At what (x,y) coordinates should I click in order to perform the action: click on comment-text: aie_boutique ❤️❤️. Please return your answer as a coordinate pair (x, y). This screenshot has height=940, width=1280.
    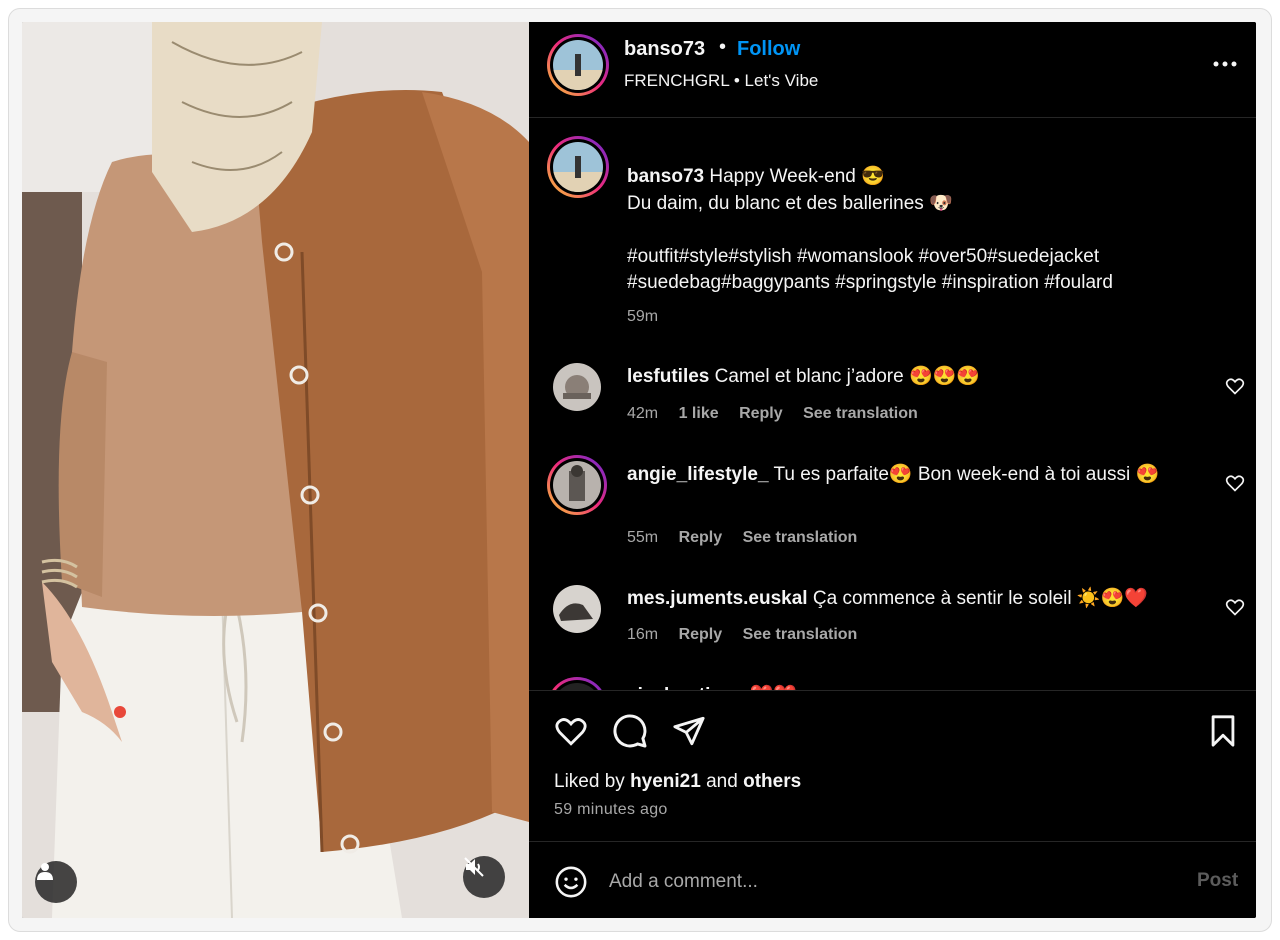
    Looking at the image, I should click on (917, 686).